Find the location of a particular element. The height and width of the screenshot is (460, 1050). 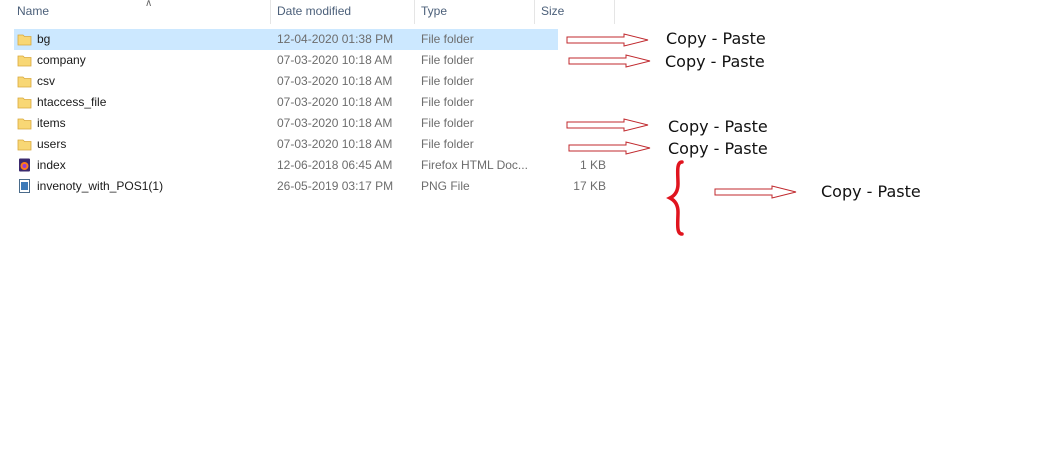

png-file-icon is located at coordinates (24, 186).